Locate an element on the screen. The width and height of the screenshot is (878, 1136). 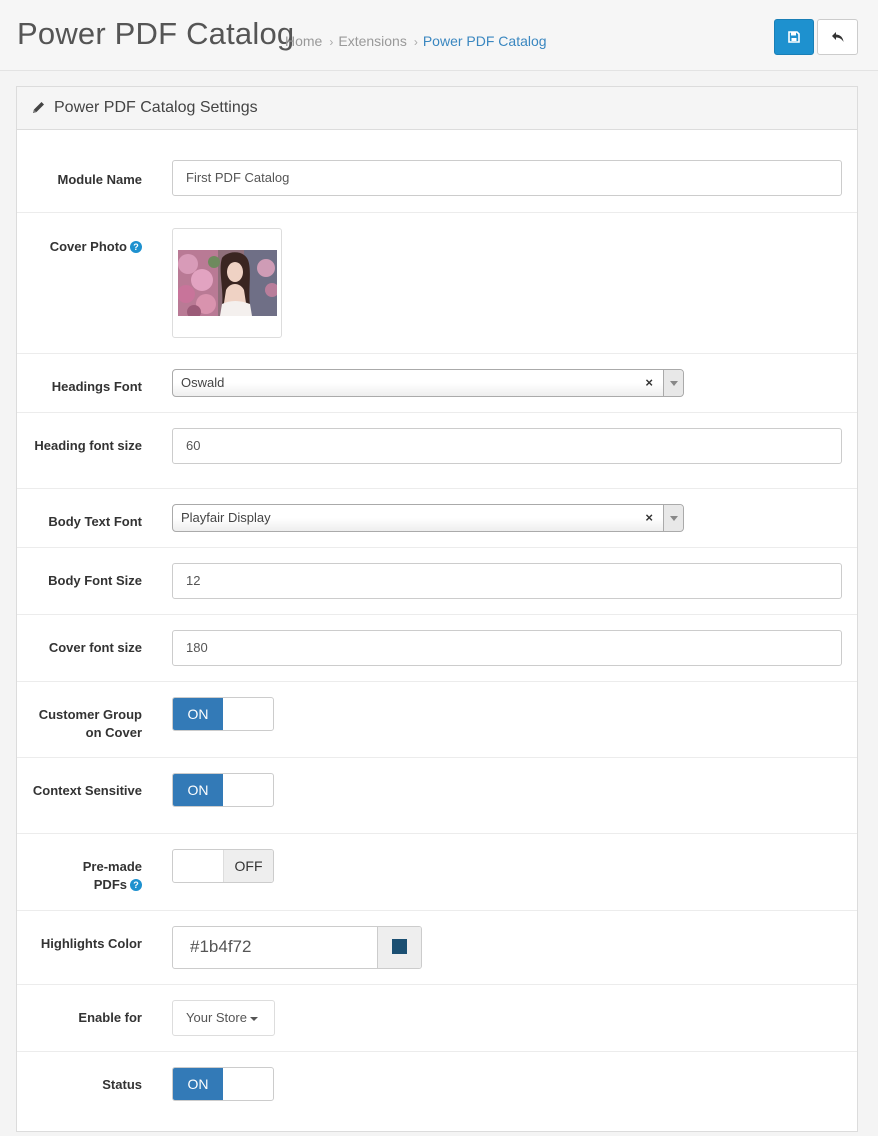
breadcrumb-current: Power PDF Catalog is located at coordinates (485, 41).